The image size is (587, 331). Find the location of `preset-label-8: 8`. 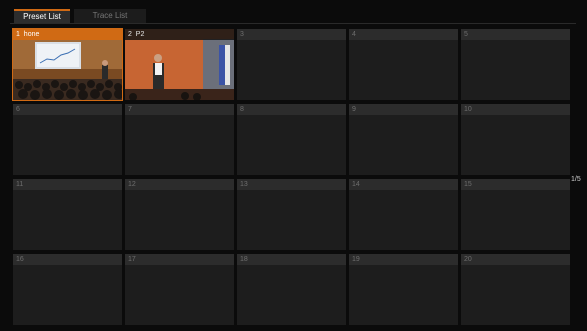

preset-label-8: 8 is located at coordinates (291, 109).